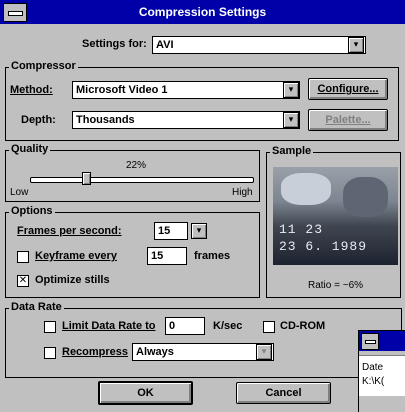 The height and width of the screenshot is (412, 405). I want to click on settings-for-dropdown-icon: ▾, so click(356, 45).